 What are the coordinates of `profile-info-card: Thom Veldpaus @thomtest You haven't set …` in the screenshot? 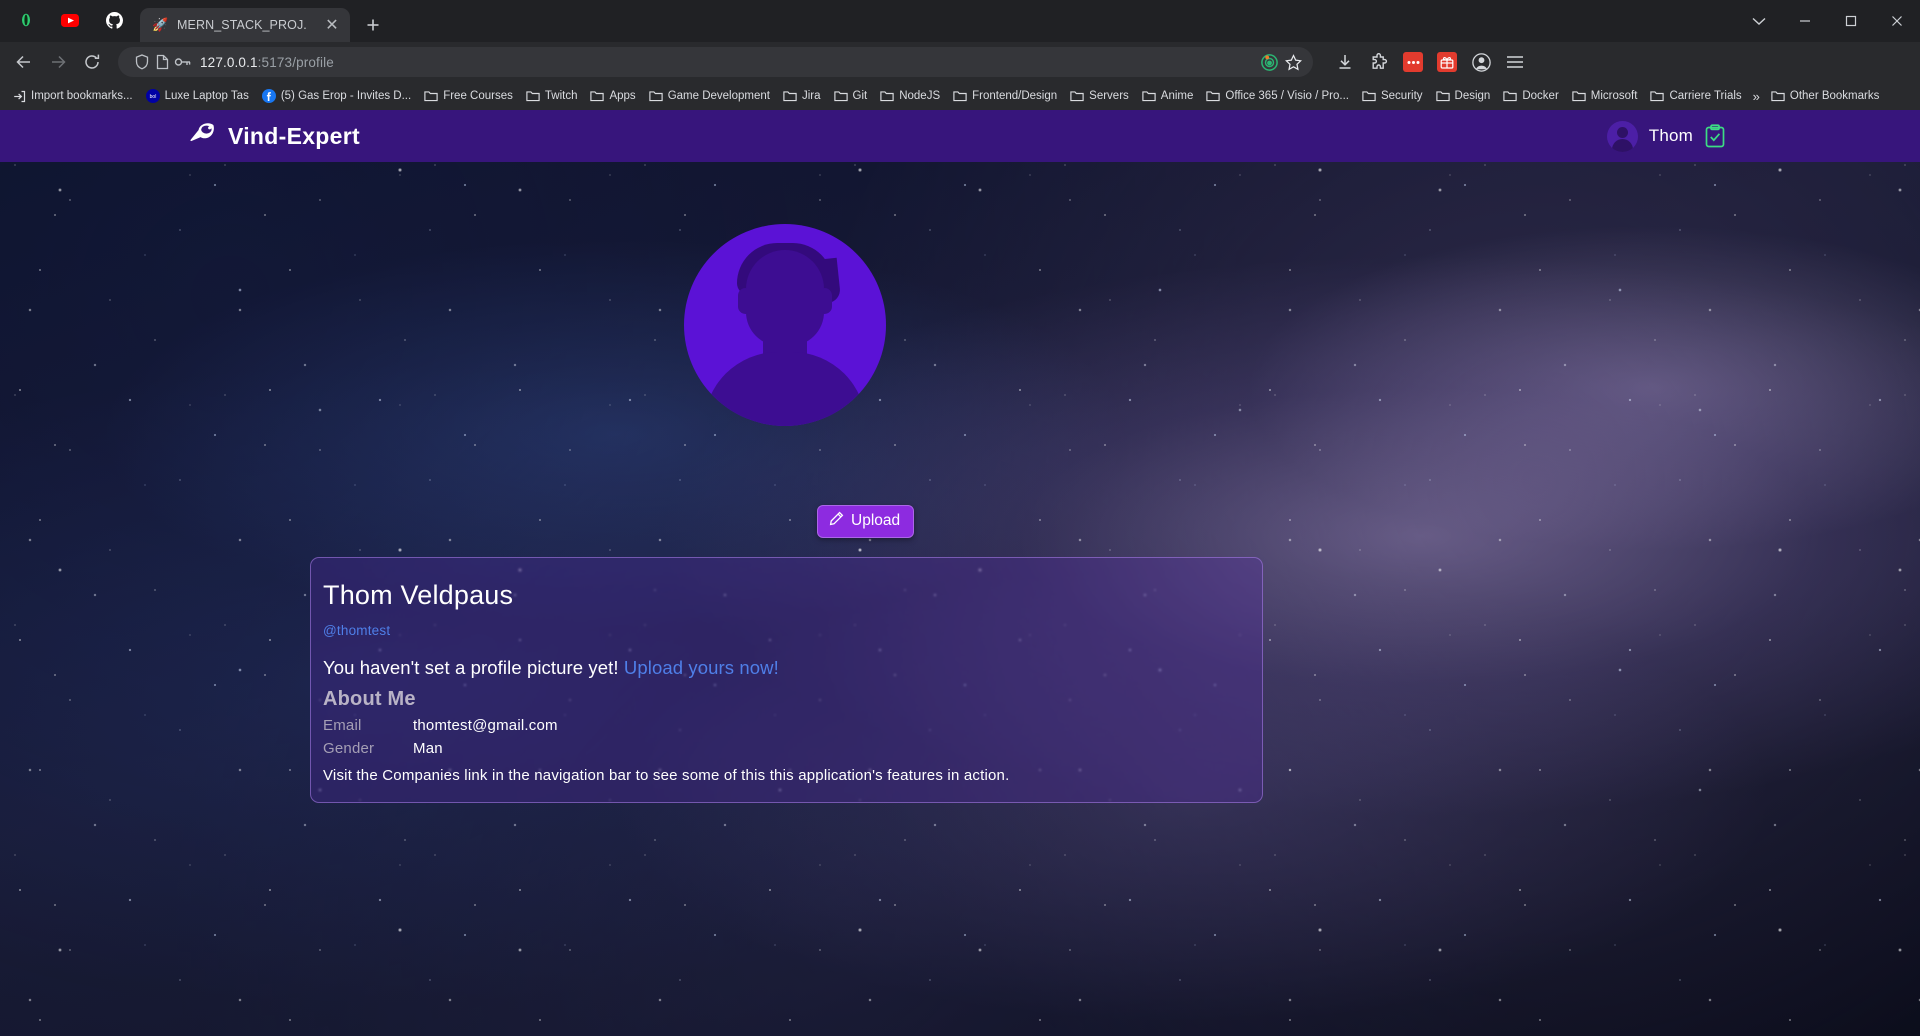 It's located at (786, 680).